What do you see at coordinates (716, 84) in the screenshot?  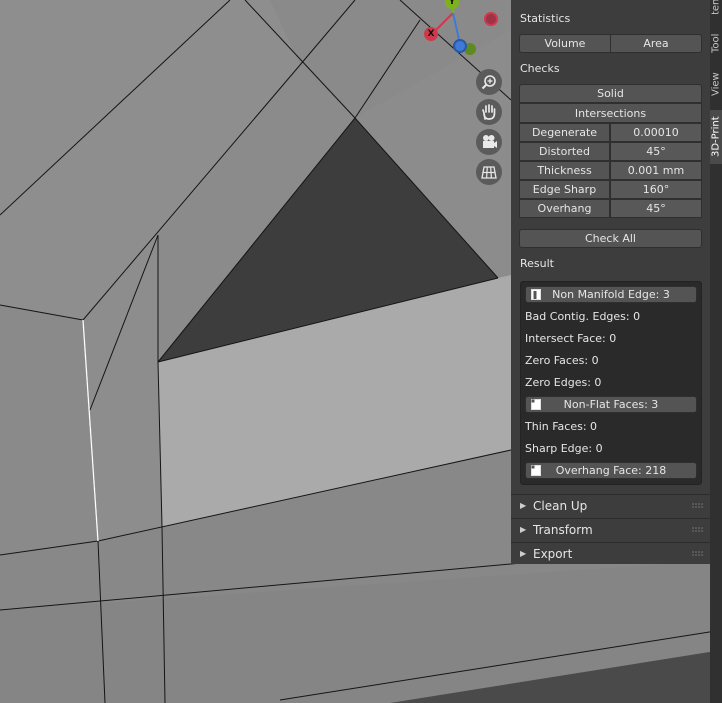 I see `tab-view: View` at bounding box center [716, 84].